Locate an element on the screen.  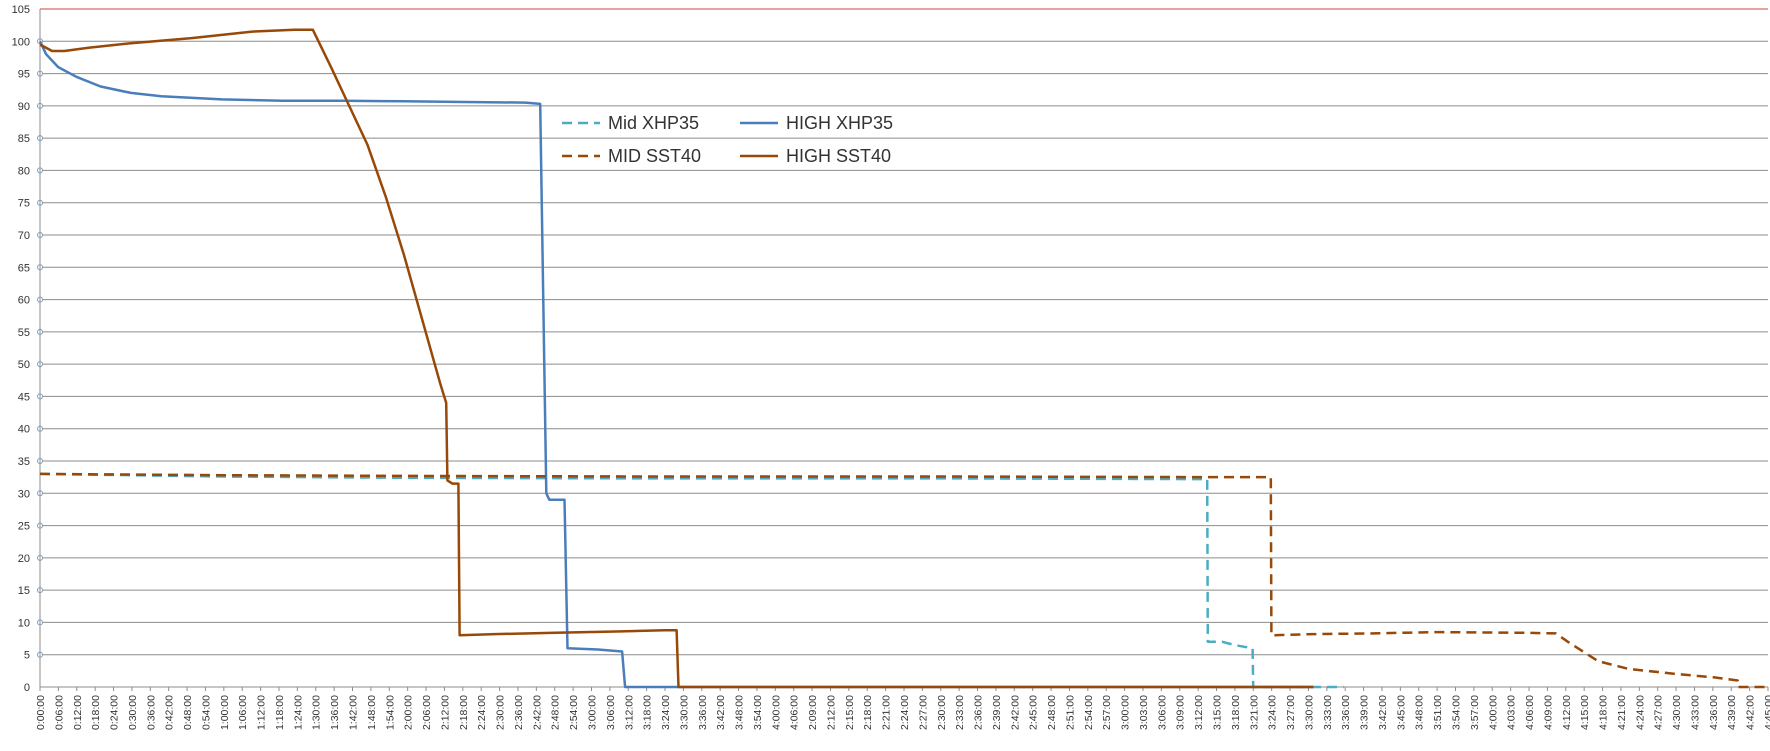
x-tick-label: 4:33:00 is located at coordinates (1695, 712).